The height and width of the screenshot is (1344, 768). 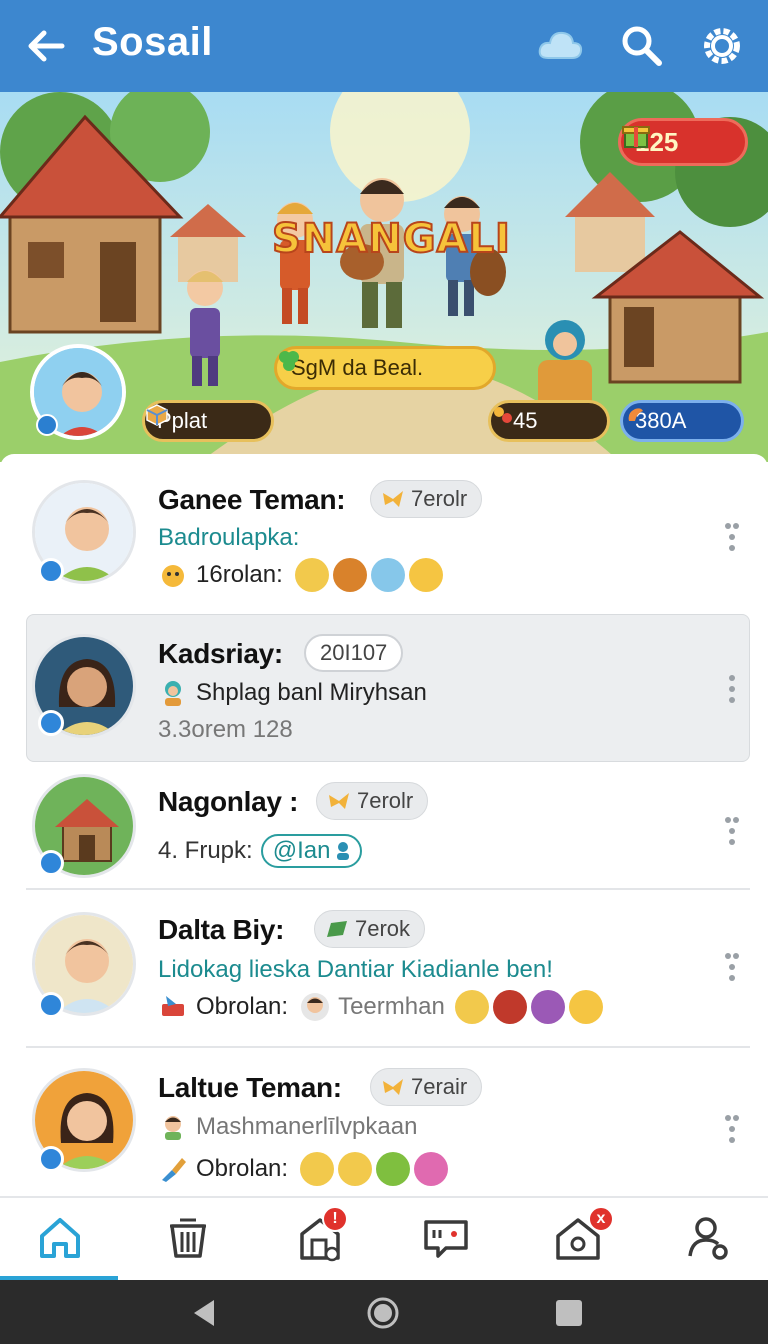 What do you see at coordinates (311, 692) in the screenshot?
I see `chat-subtitle: Shplag banl Miryhsan` at bounding box center [311, 692].